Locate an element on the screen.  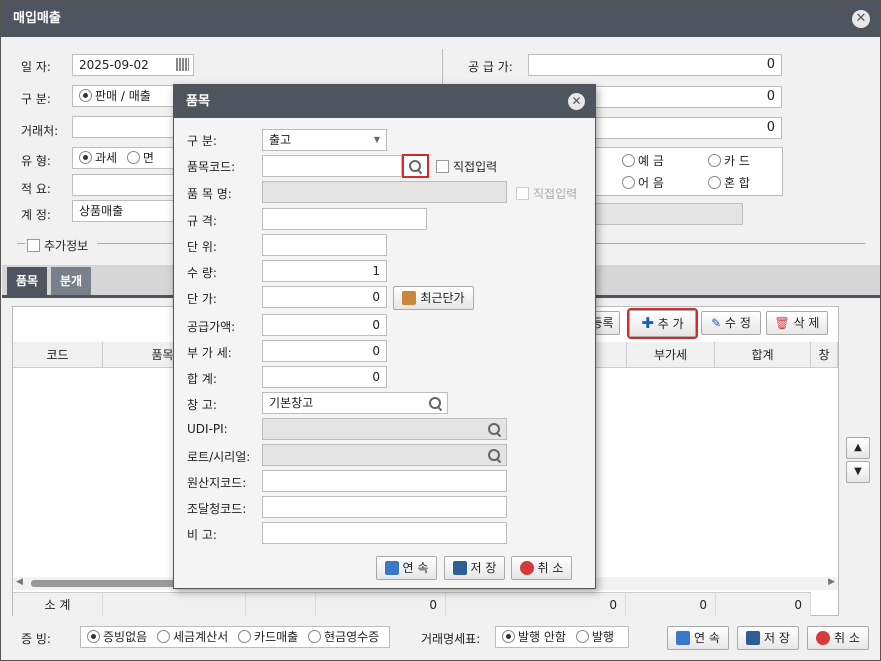
vat-label: 부 가 세: is located at coordinates (209, 353).